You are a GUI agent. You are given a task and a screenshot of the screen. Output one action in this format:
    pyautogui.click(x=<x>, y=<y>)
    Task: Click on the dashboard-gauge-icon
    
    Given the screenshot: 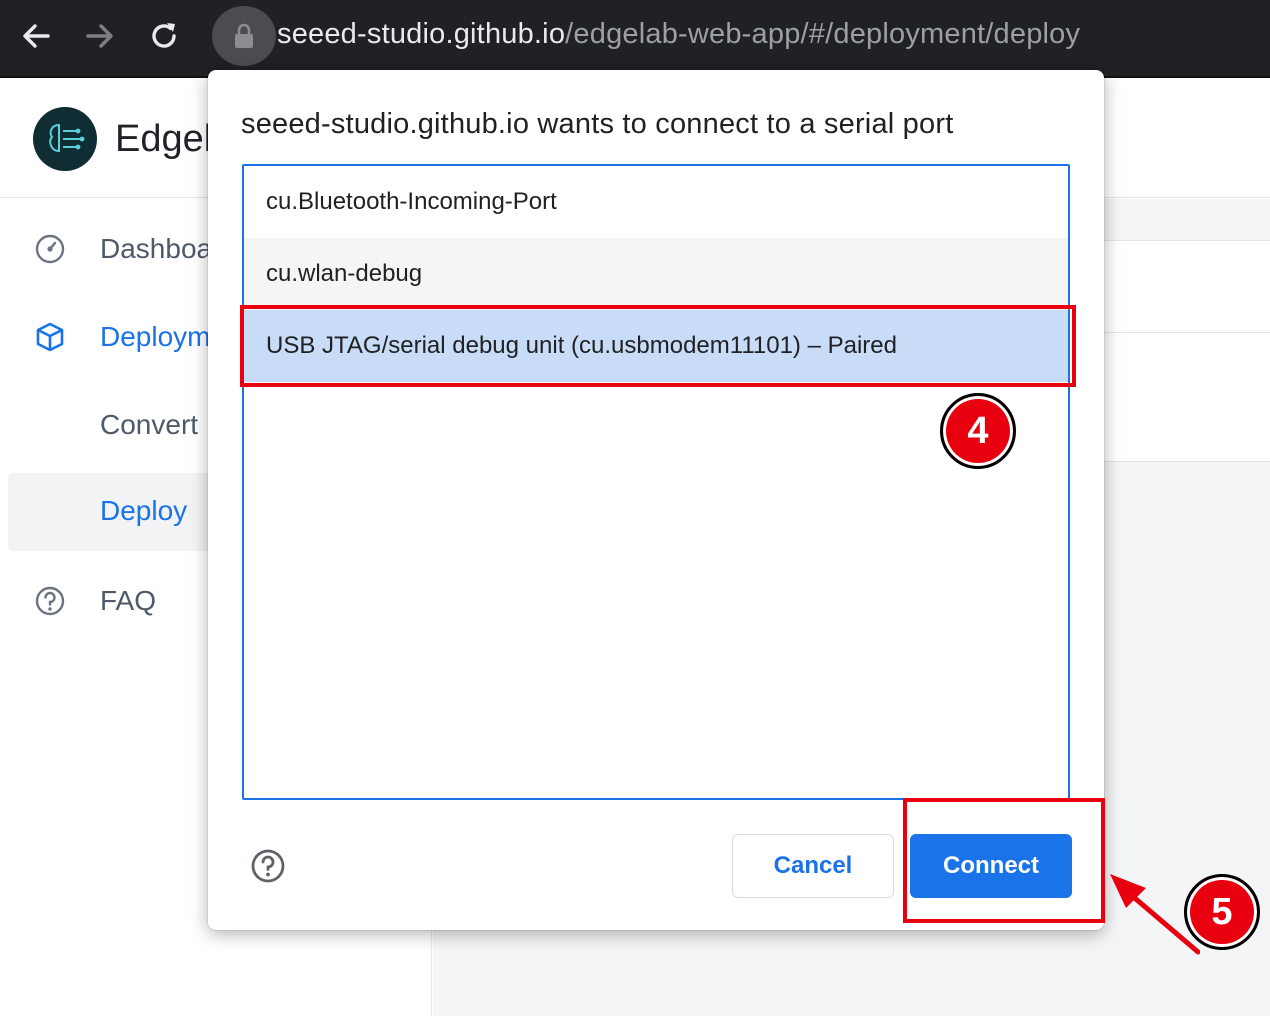 What is the action you would take?
    pyautogui.click(x=50, y=249)
    